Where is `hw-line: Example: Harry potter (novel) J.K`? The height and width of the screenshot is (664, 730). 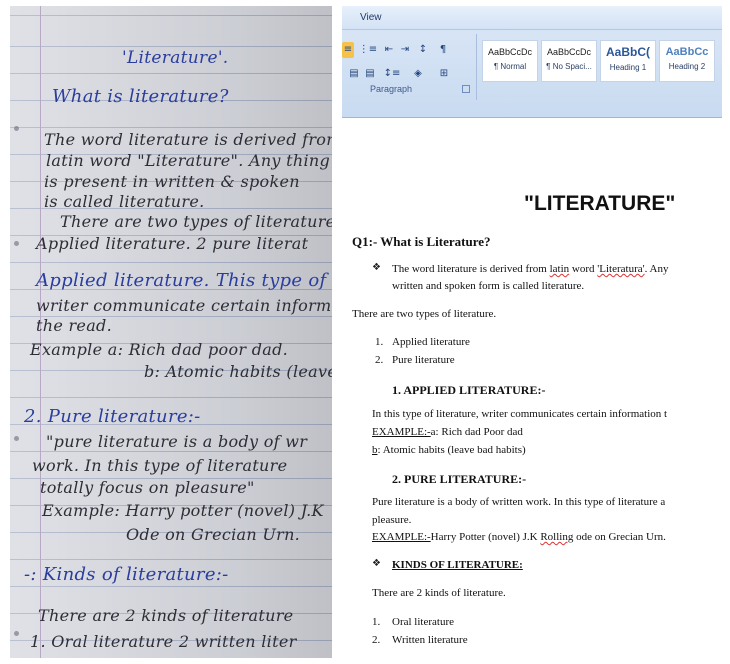
hw-line: Example: Harry potter (novel) J.K is located at coordinates (183, 510).